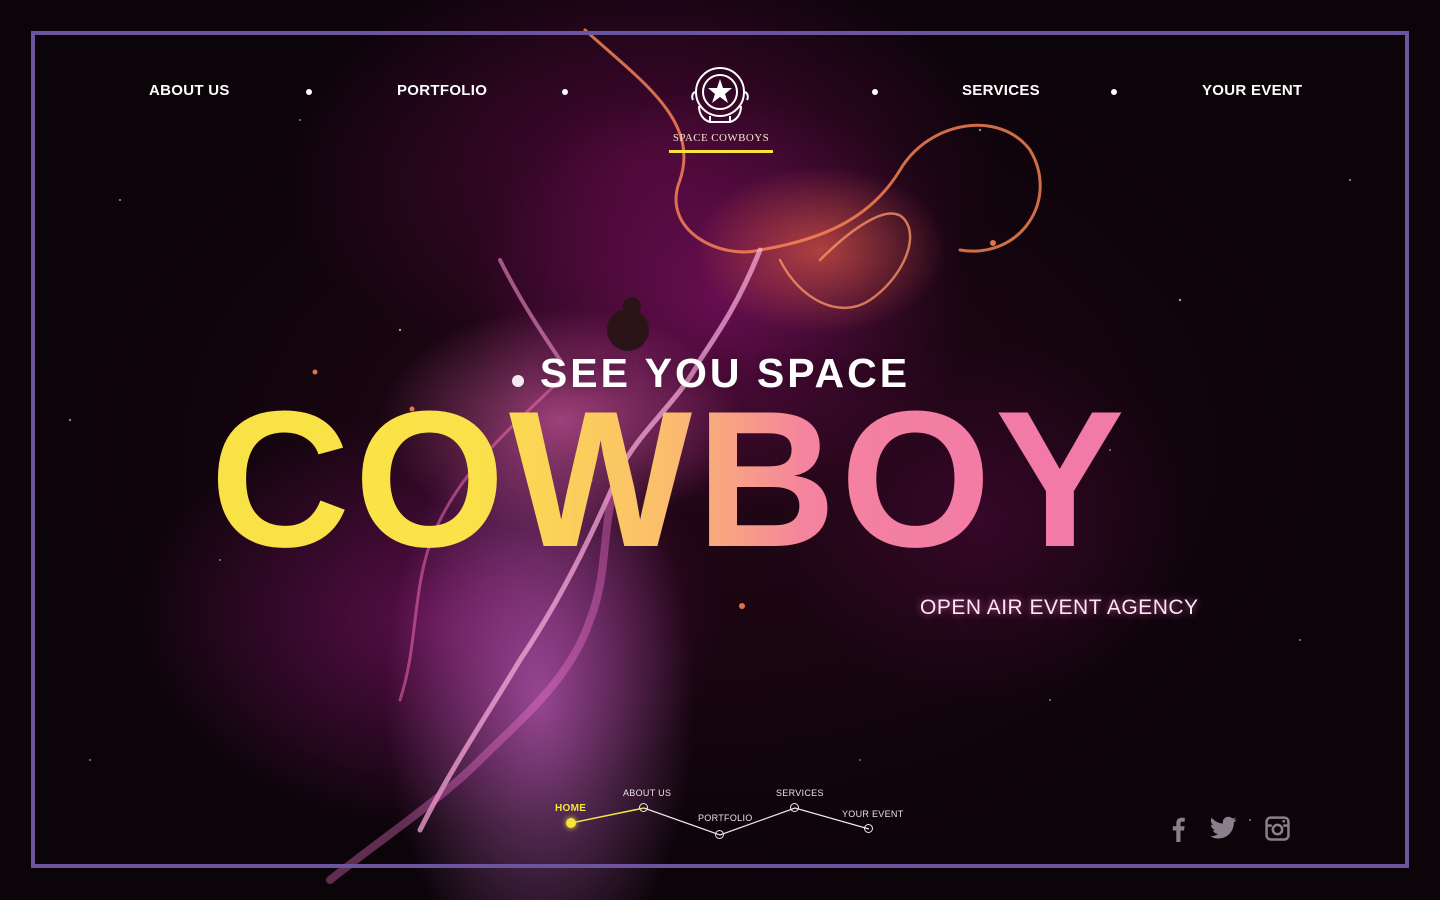 This screenshot has width=1440, height=900. What do you see at coordinates (800, 793) in the screenshot?
I see `step-services-label: SERVICES` at bounding box center [800, 793].